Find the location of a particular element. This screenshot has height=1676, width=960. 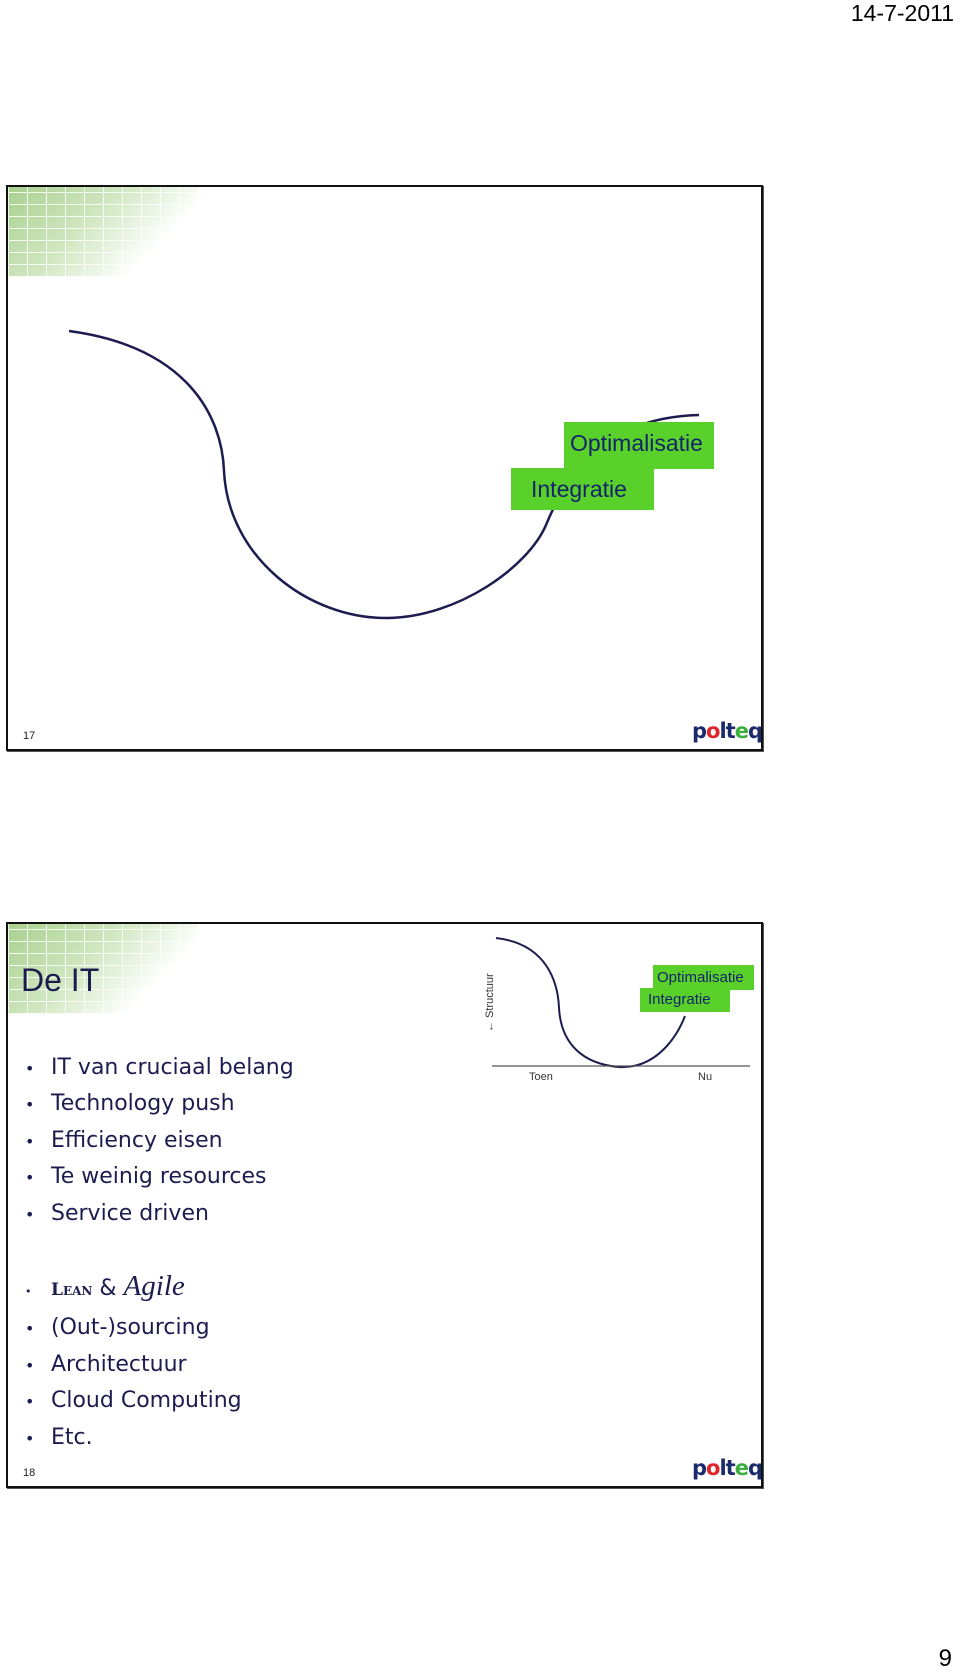

y-axis-label: ← Structuur is located at coordinates (490, 1002).